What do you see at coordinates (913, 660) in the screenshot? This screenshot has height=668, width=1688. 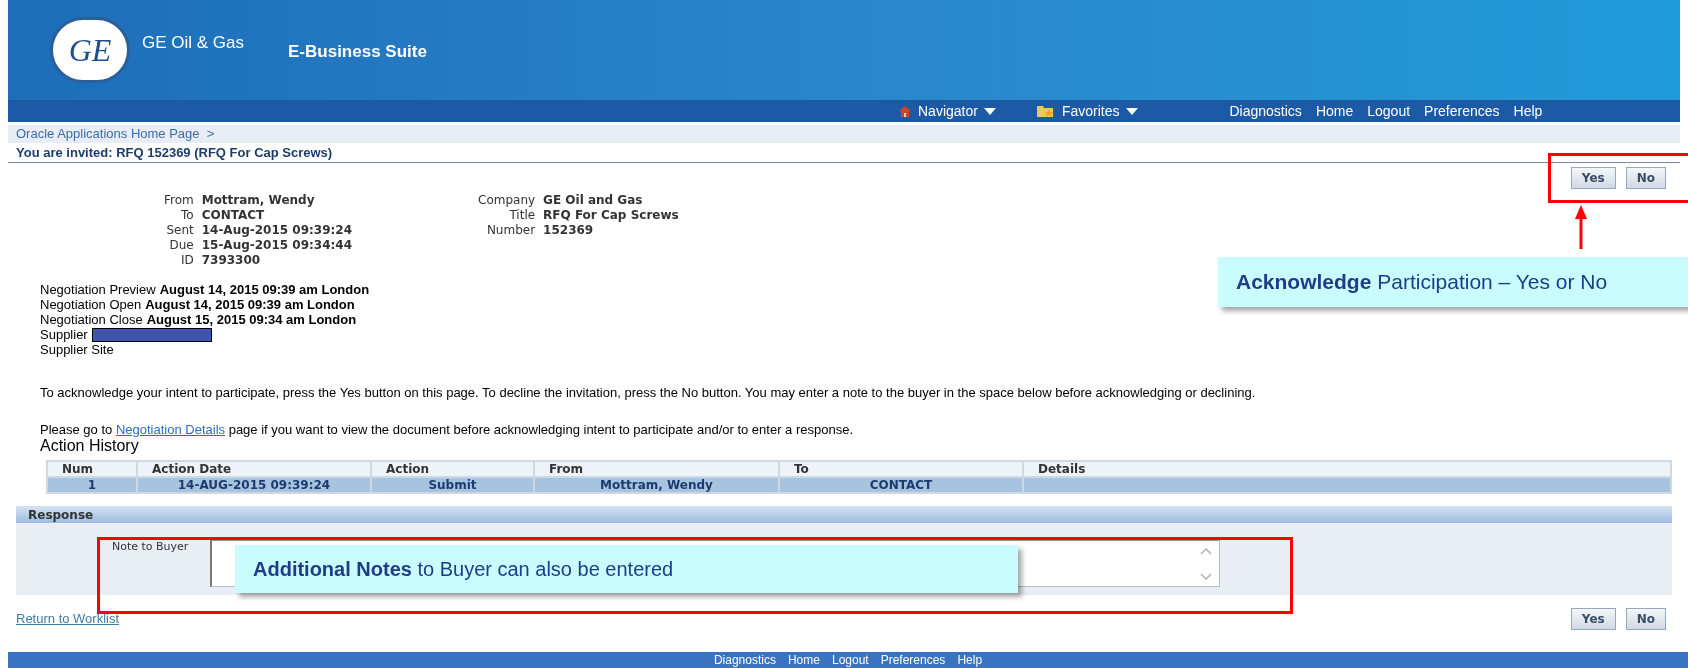 I see `footer-link: Preferences` at bounding box center [913, 660].